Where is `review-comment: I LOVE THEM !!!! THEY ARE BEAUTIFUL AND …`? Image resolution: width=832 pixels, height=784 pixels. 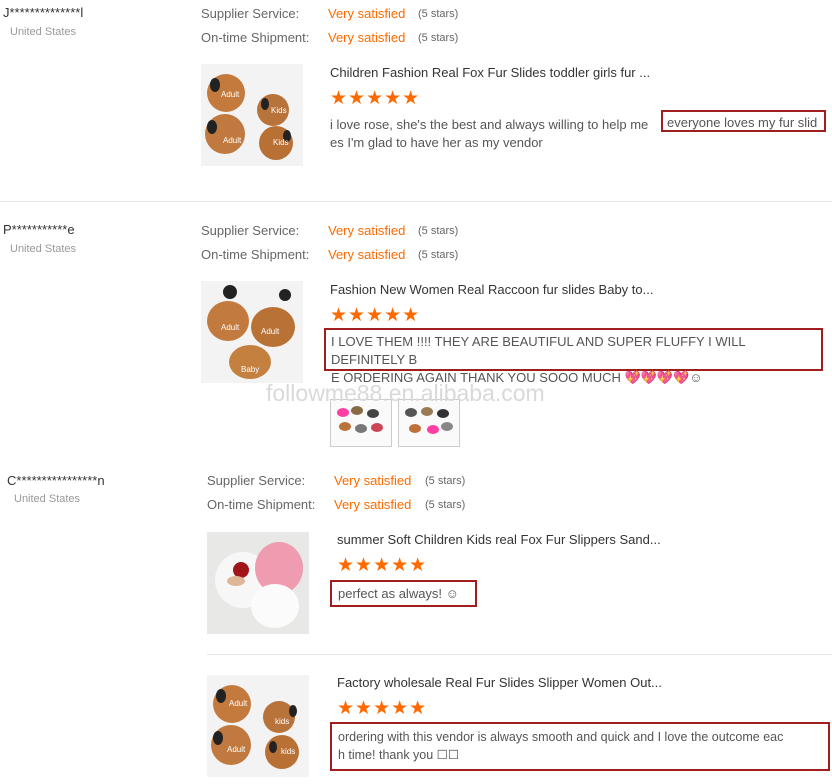
review-comment: I LOVE THEM !!!! THEY ARE BEAUTIFUL AND … is located at coordinates (573, 356).